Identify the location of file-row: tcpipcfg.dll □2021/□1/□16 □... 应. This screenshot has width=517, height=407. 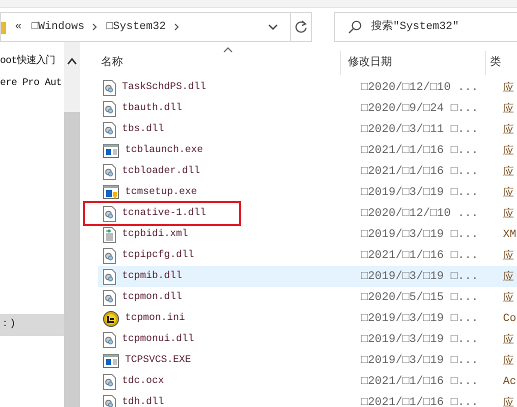
(300, 255).